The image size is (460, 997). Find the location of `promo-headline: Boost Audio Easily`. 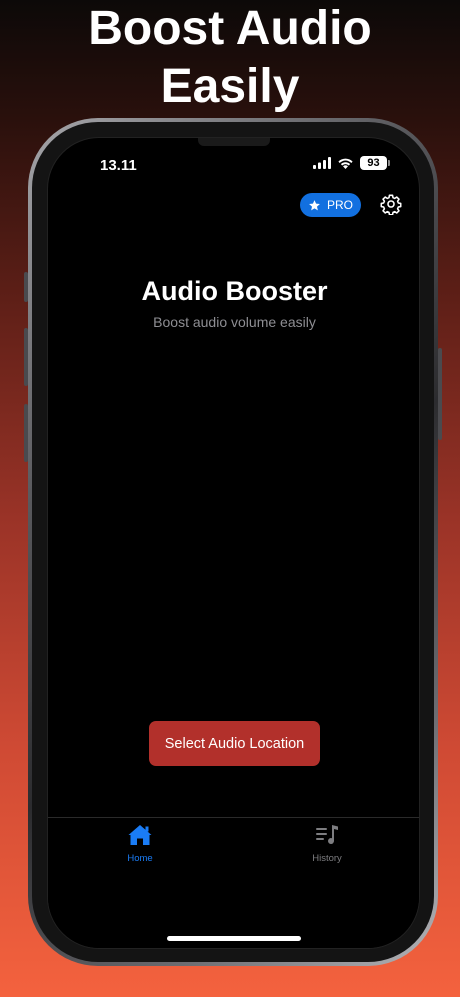

promo-headline: Boost Audio Easily is located at coordinates (230, 58).